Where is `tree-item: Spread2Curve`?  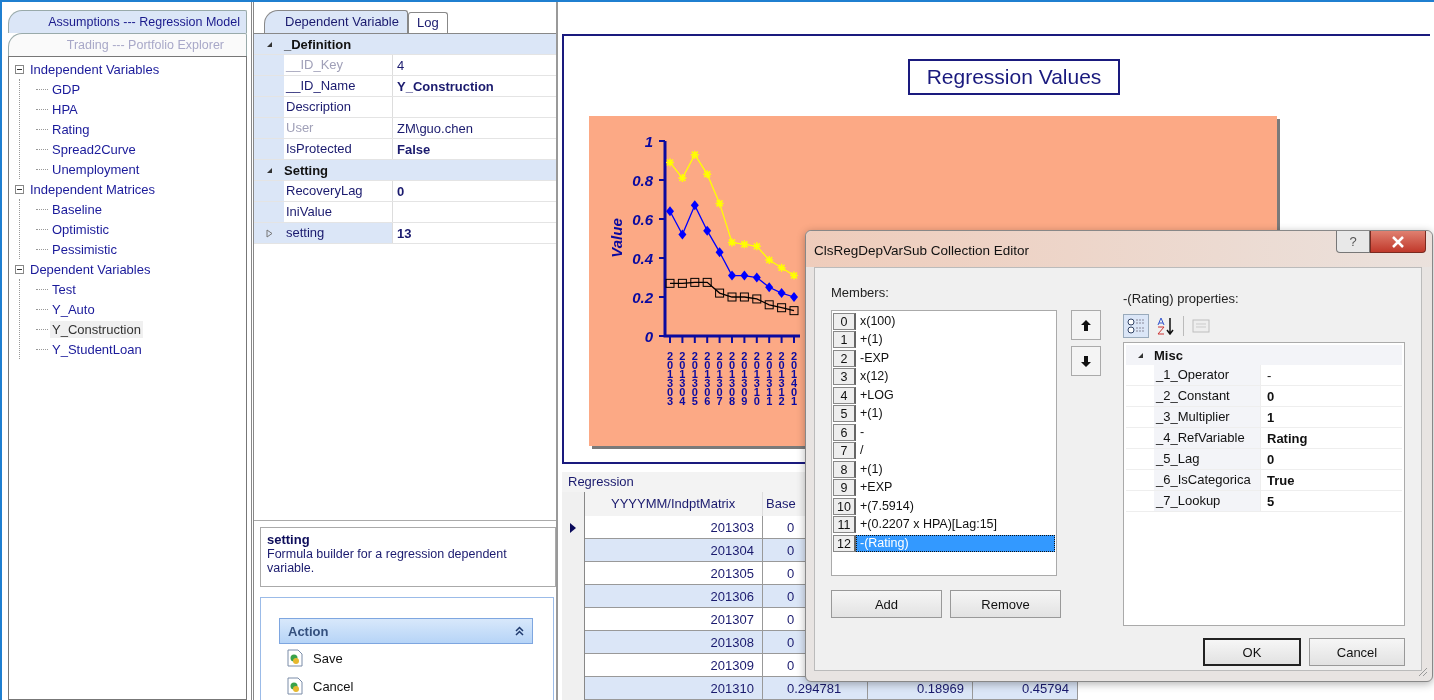 tree-item: Spread2Curve is located at coordinates (94, 149).